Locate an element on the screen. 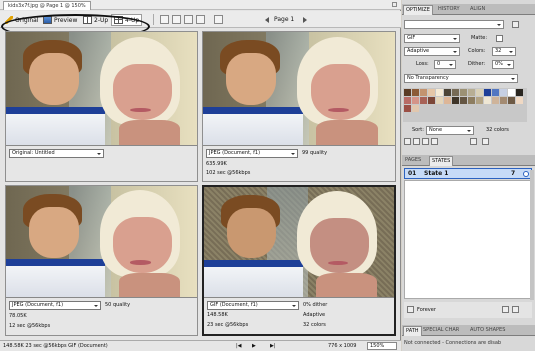 The width and height of the screenshot is (535, 351). add-color-icon is located at coordinates (473, 141).